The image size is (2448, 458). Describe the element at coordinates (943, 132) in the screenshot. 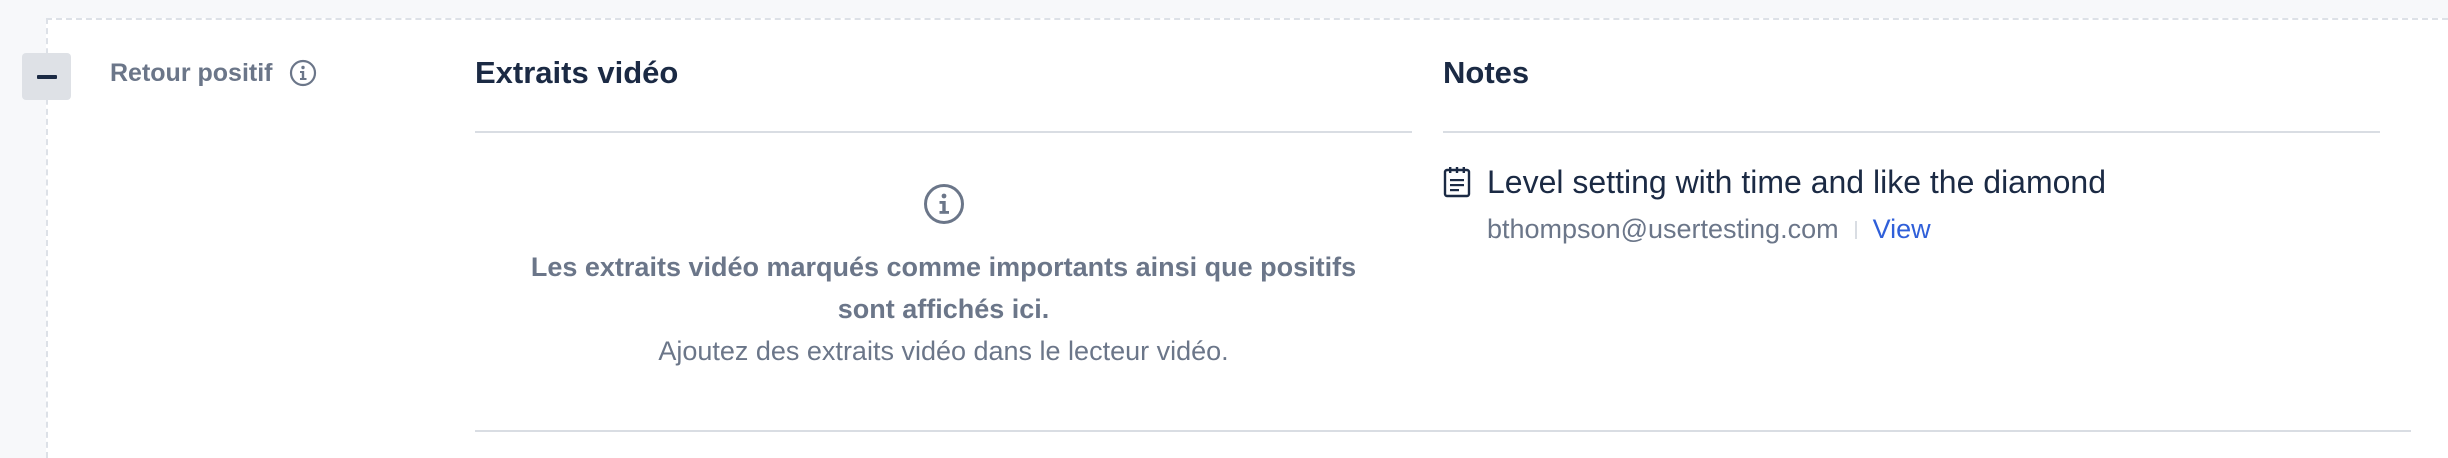

I see `video-clips-divider` at that location.